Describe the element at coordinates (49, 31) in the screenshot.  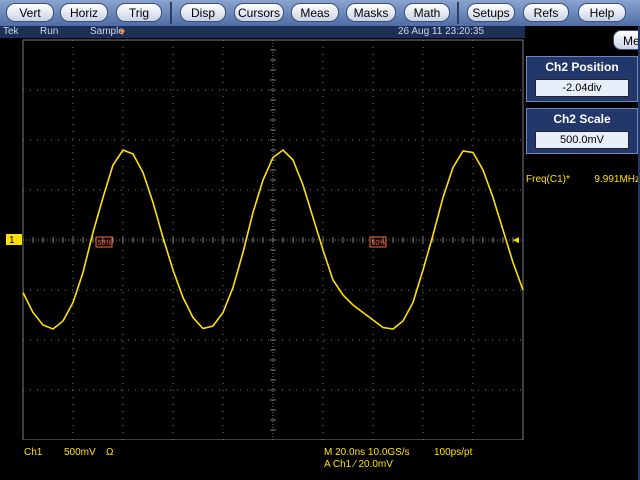
I see `run-state: Run` at that location.